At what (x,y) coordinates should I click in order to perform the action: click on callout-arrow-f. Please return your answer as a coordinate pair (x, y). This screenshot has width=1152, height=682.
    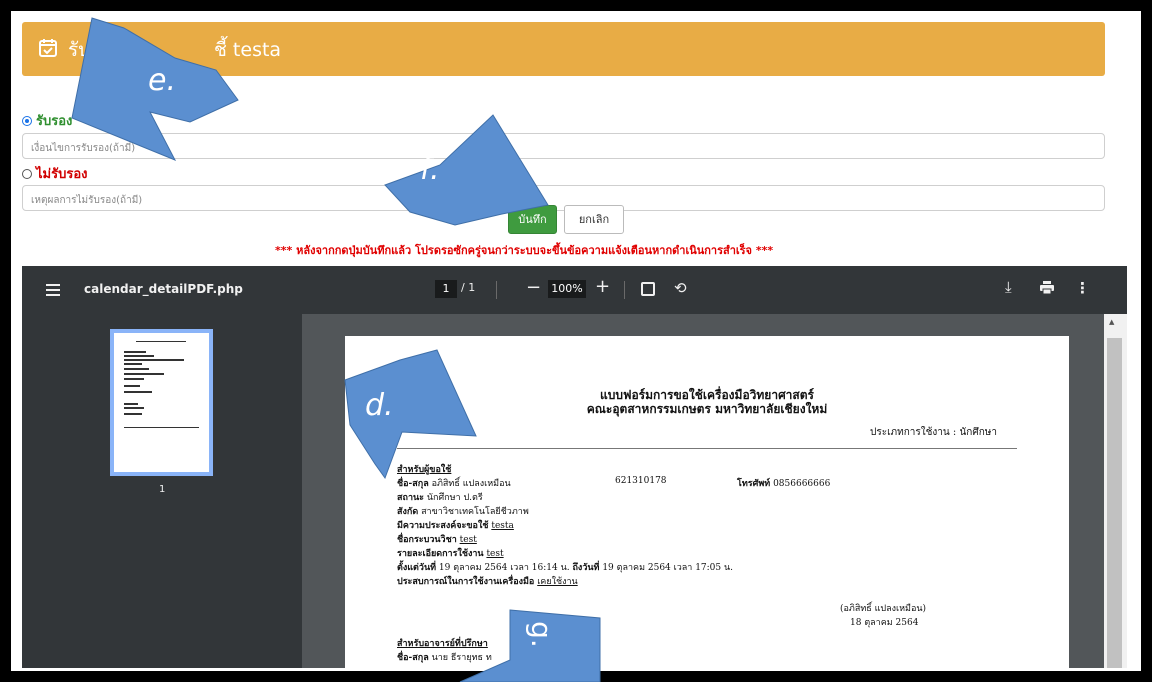
    Looking at the image, I should click on (466, 170).